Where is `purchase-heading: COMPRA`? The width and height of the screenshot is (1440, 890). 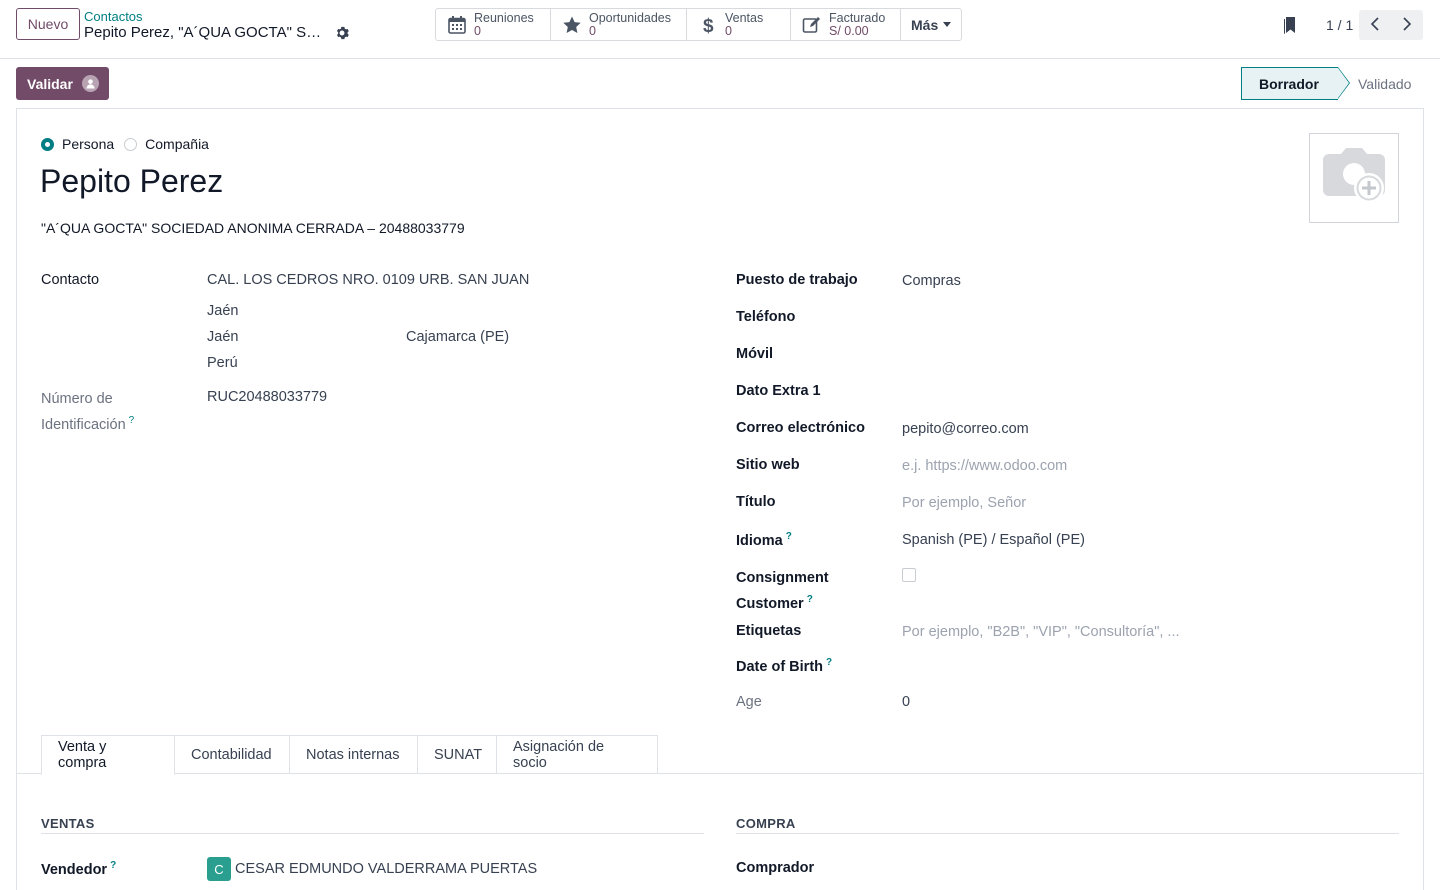
purchase-heading: COMPRA is located at coordinates (766, 823).